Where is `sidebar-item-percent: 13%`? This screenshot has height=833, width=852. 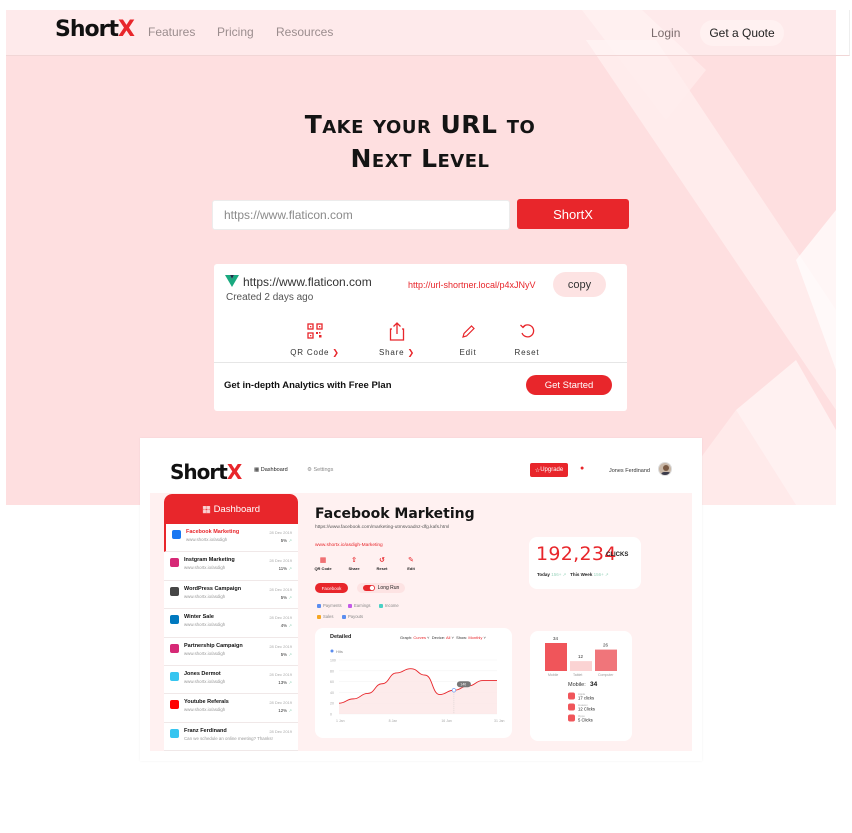 sidebar-item-percent: 13% is located at coordinates (283, 682).